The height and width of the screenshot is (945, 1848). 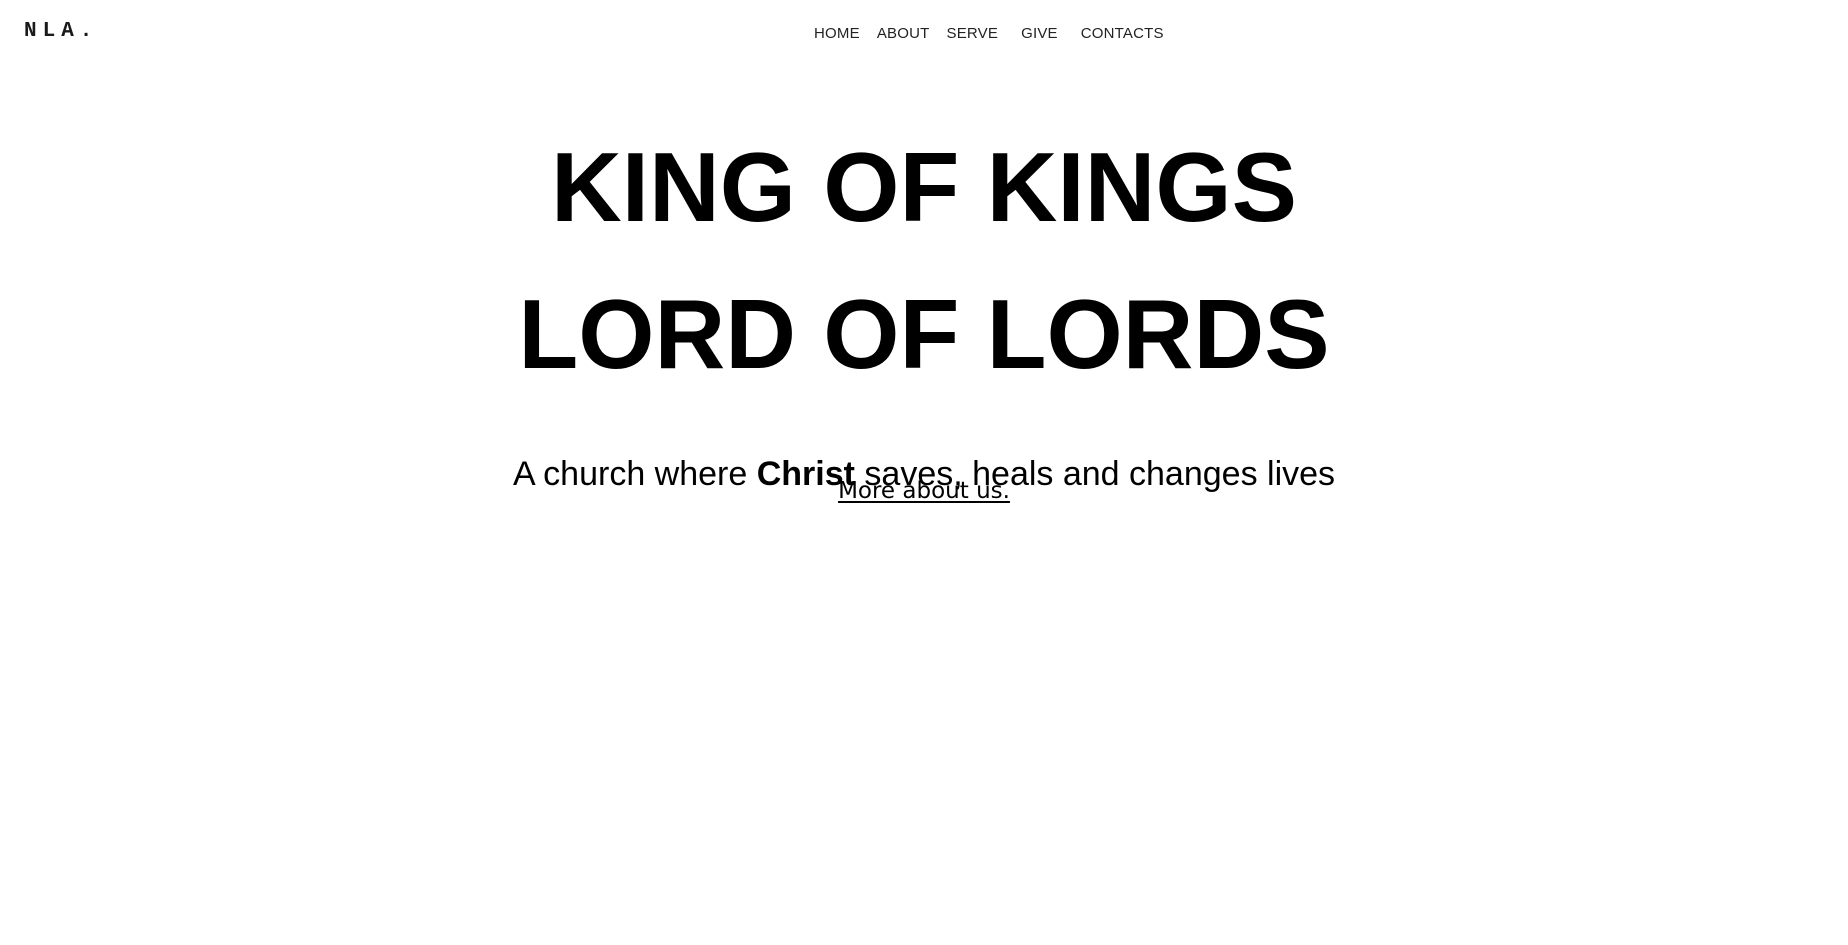 I want to click on more-about-container: More about us., so click(x=924, y=491).